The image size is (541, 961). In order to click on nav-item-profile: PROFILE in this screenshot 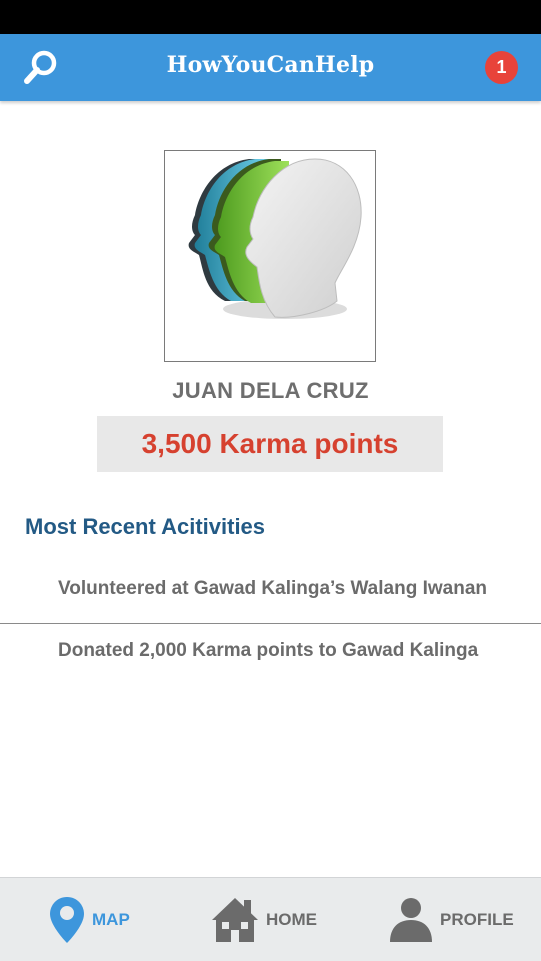, I will do `click(451, 919)`.